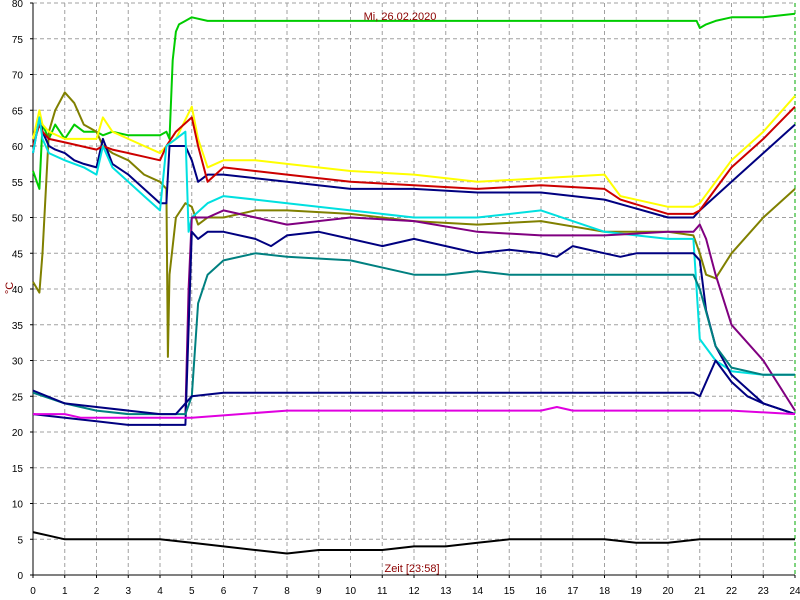 Image resolution: width=800 pixels, height=600 pixels. Describe the element at coordinates (414, 591) in the screenshot. I see `x-tick-label: 12` at that location.